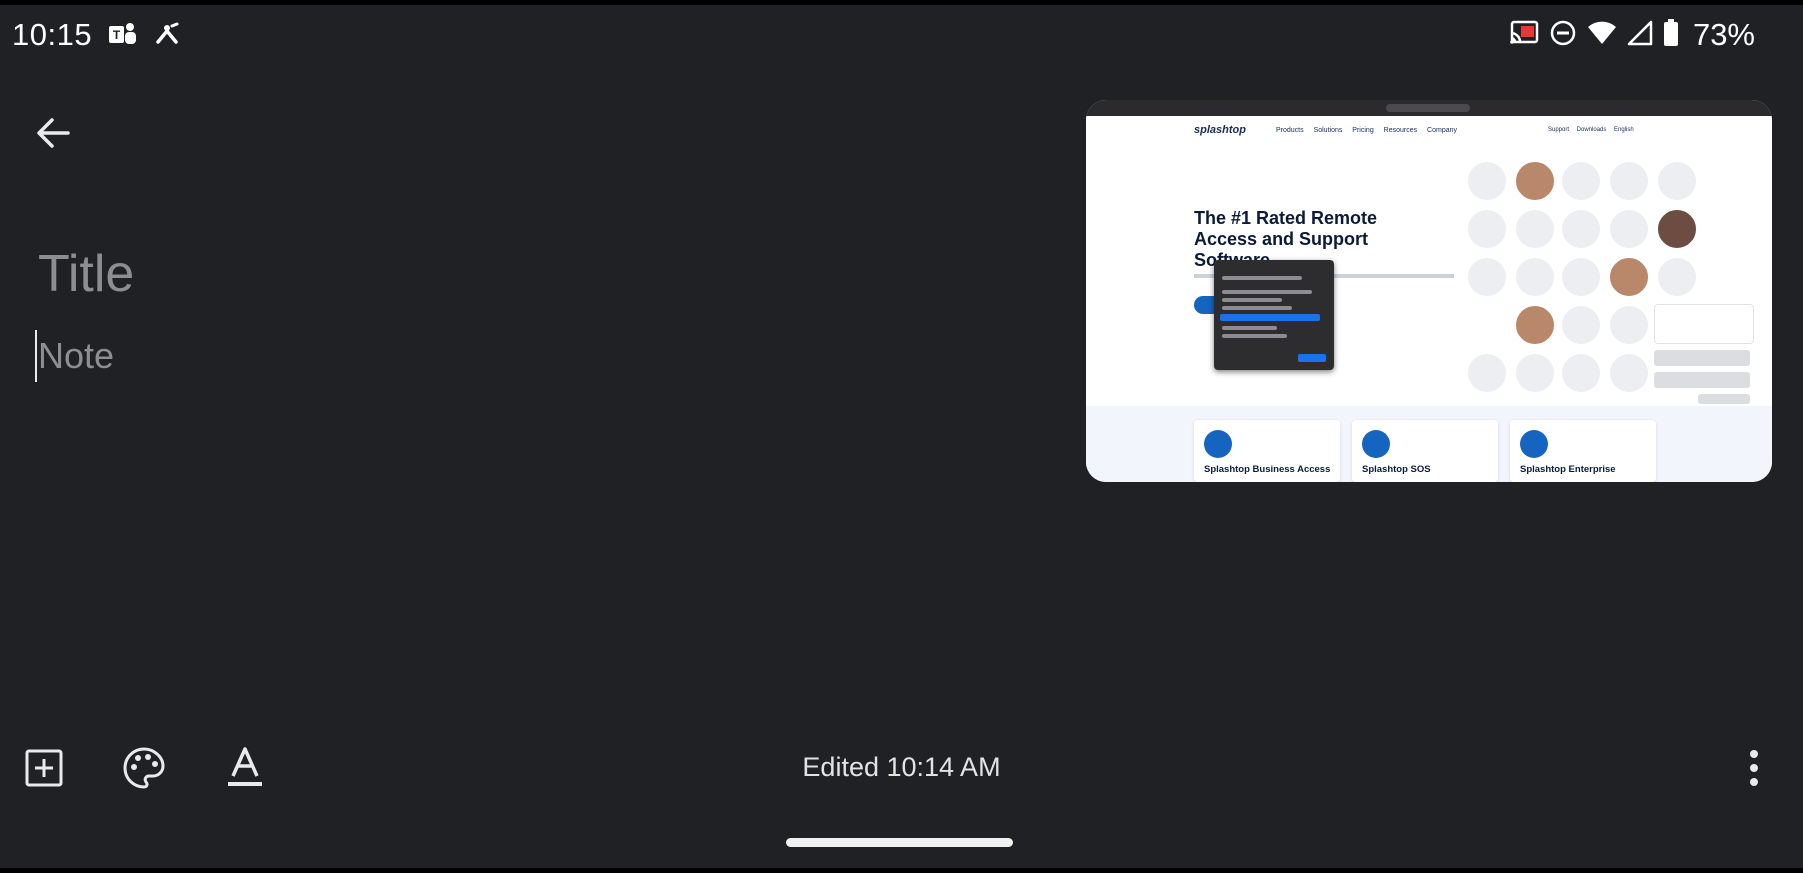 This screenshot has height=873, width=1803. Describe the element at coordinates (883, 35) in the screenshot. I see `status-bar: 10:15 T 73%` at that location.